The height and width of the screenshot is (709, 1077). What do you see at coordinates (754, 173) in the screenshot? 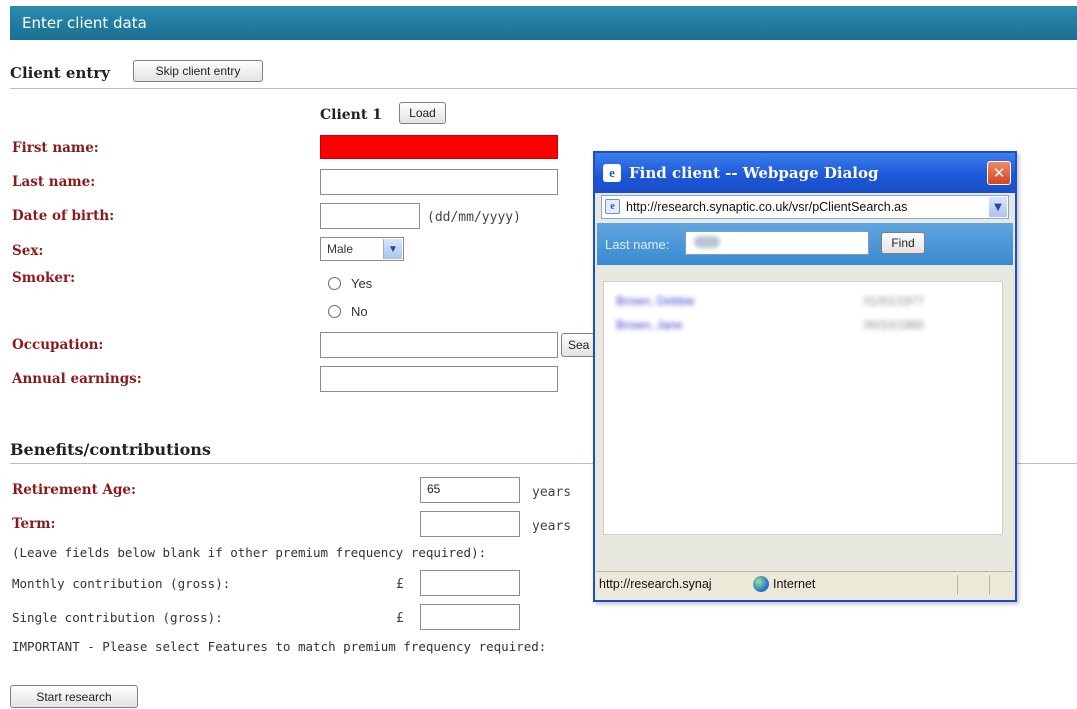
I see `dialog-title: Find client -- Webpage Dialog` at bounding box center [754, 173].